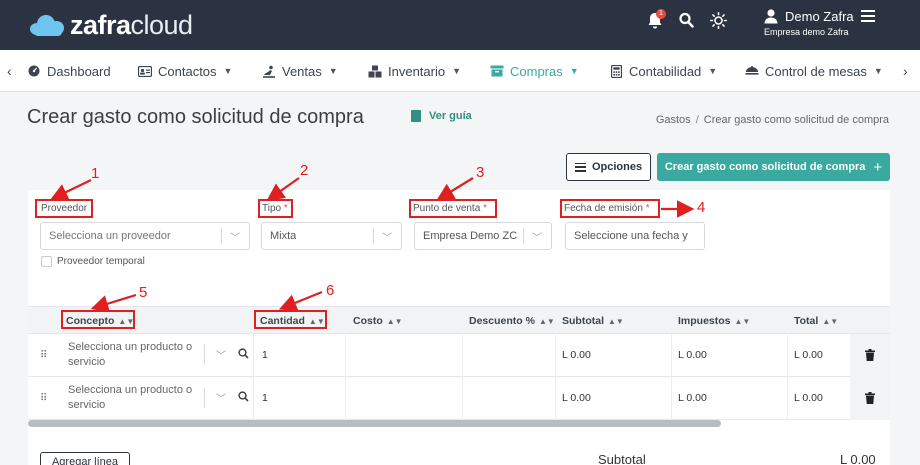  What do you see at coordinates (95, 173) in the screenshot?
I see `annotation-number-1: 1` at bounding box center [95, 173].